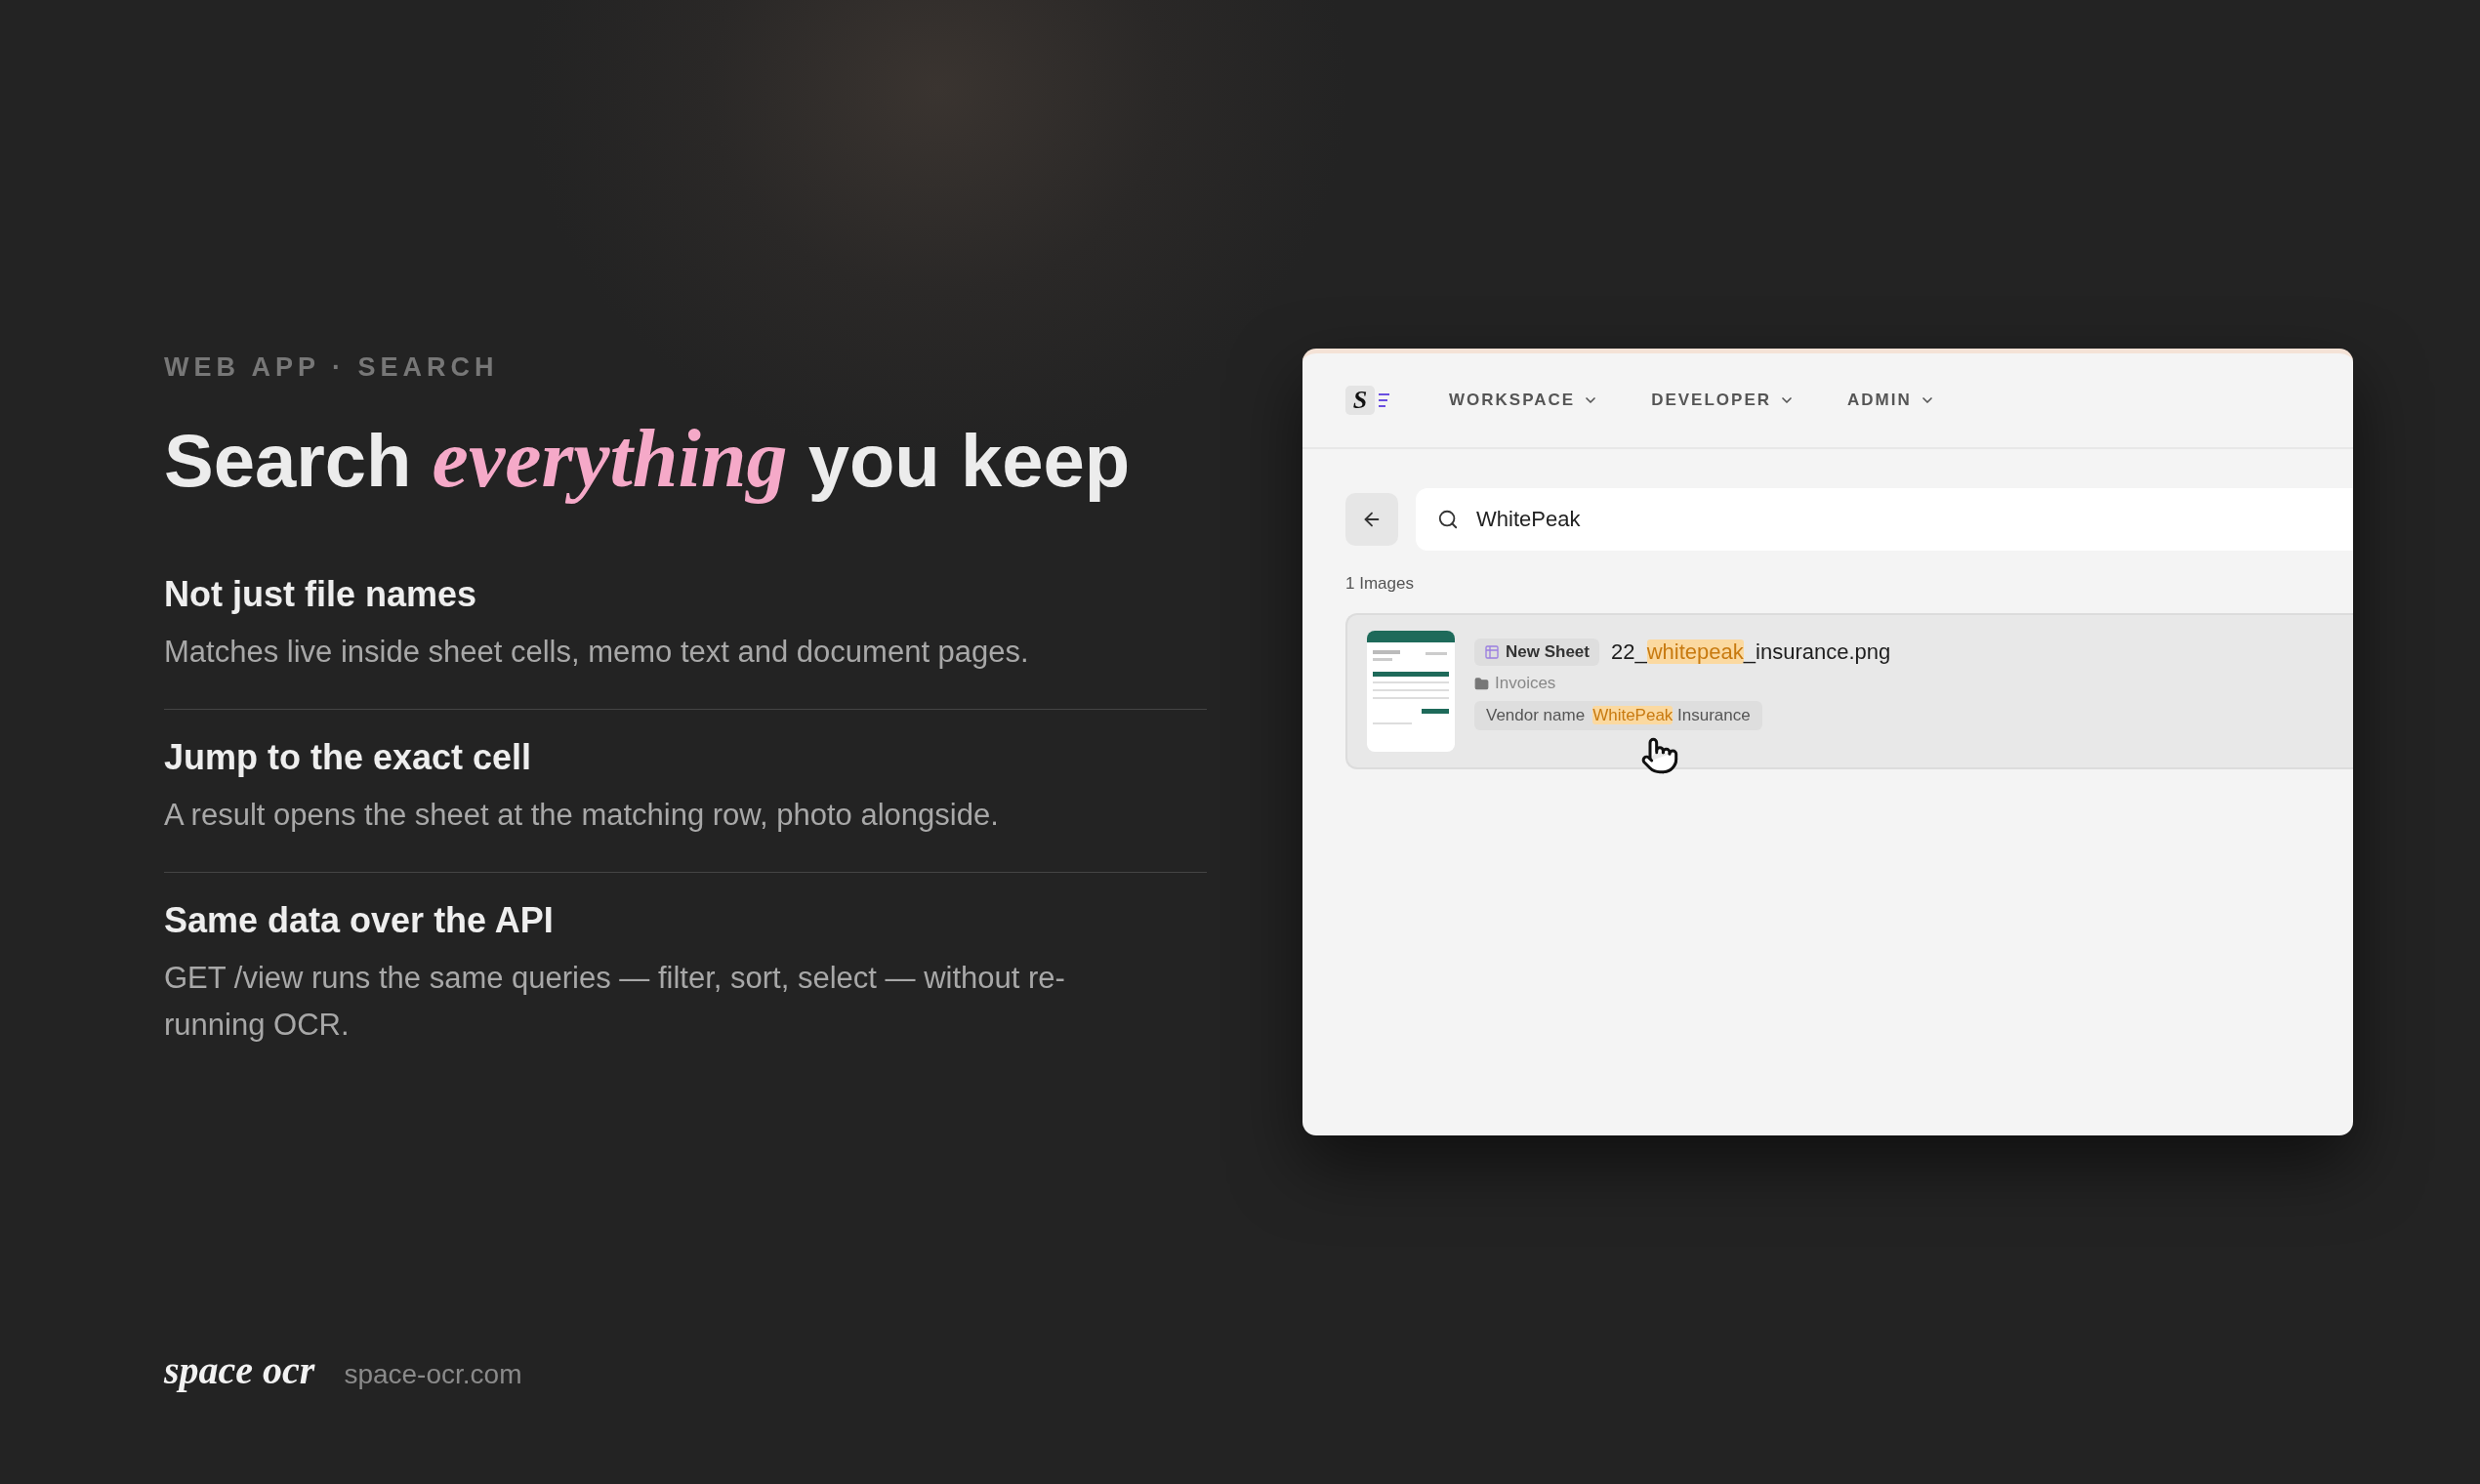 This screenshot has width=2480, height=1484. Describe the element at coordinates (582, 816) in the screenshot. I see `feature-description: A result opens the sheet at the matching row, photo alongside.` at that location.